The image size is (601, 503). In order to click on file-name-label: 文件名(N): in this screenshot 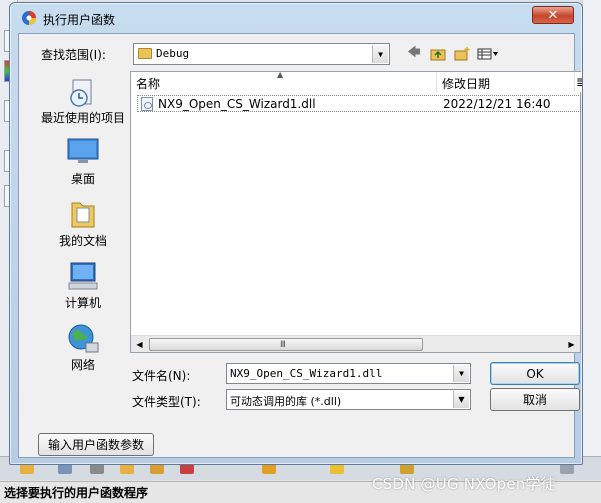, I will do `click(161, 376)`.